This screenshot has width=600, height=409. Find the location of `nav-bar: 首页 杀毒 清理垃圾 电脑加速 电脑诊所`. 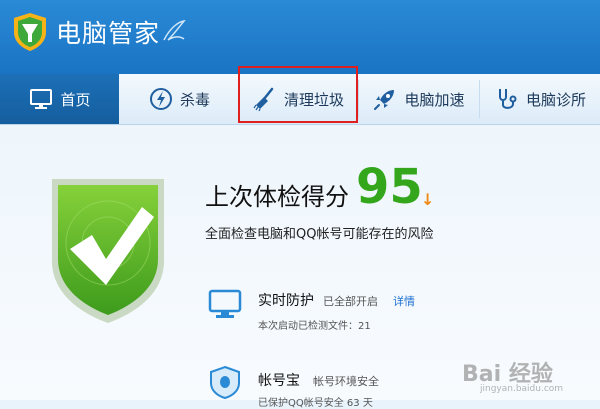

nav-bar: 首页 杀毒 清理垃圾 电脑加速 电脑诊所 is located at coordinates (300, 99).